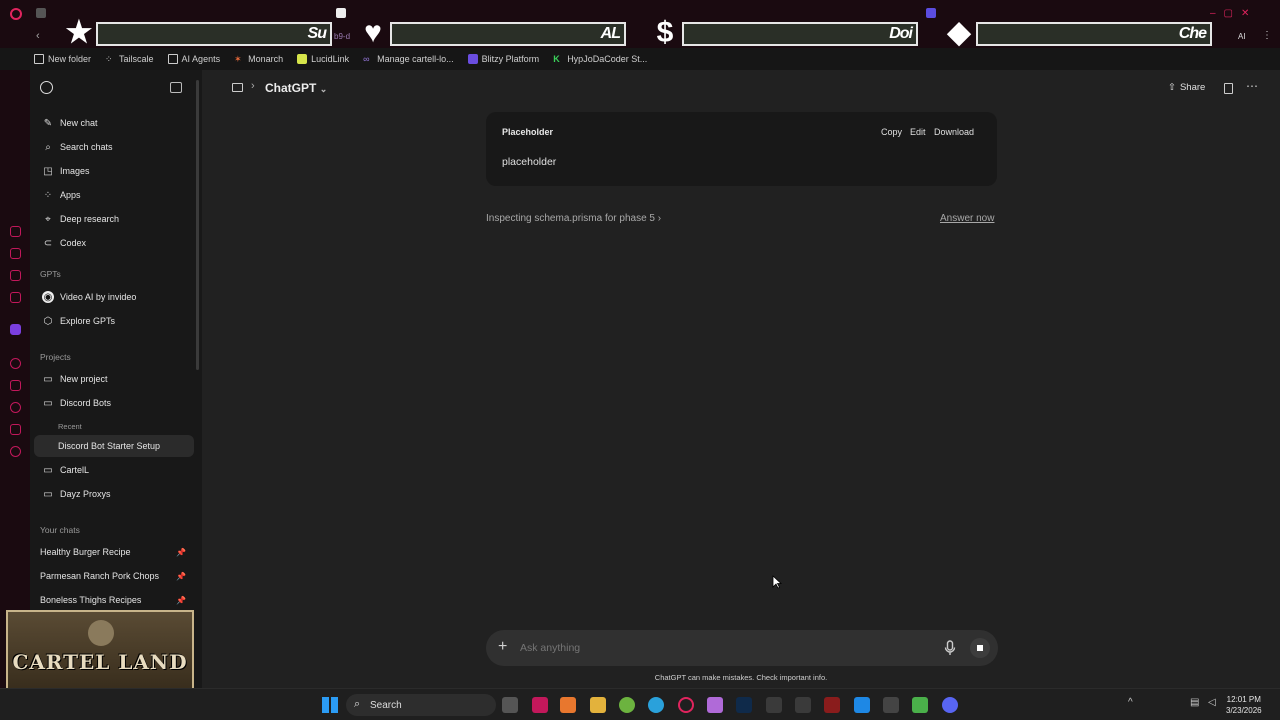 This screenshot has height=720, width=1280. What do you see at coordinates (48, 171) in the screenshot?
I see `image-icon: ◳` at bounding box center [48, 171].